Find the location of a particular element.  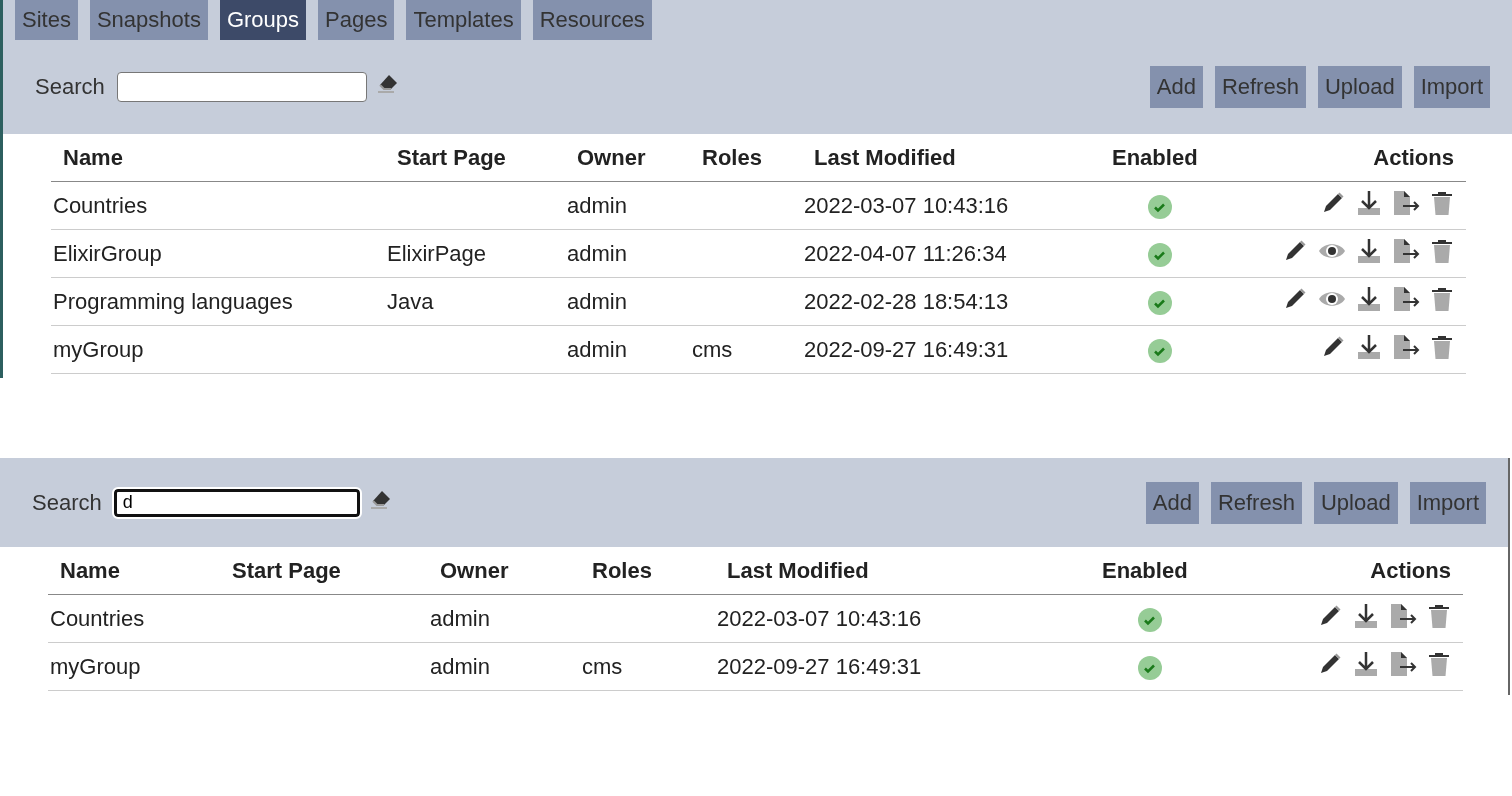

tab: Templates is located at coordinates (463, 20).